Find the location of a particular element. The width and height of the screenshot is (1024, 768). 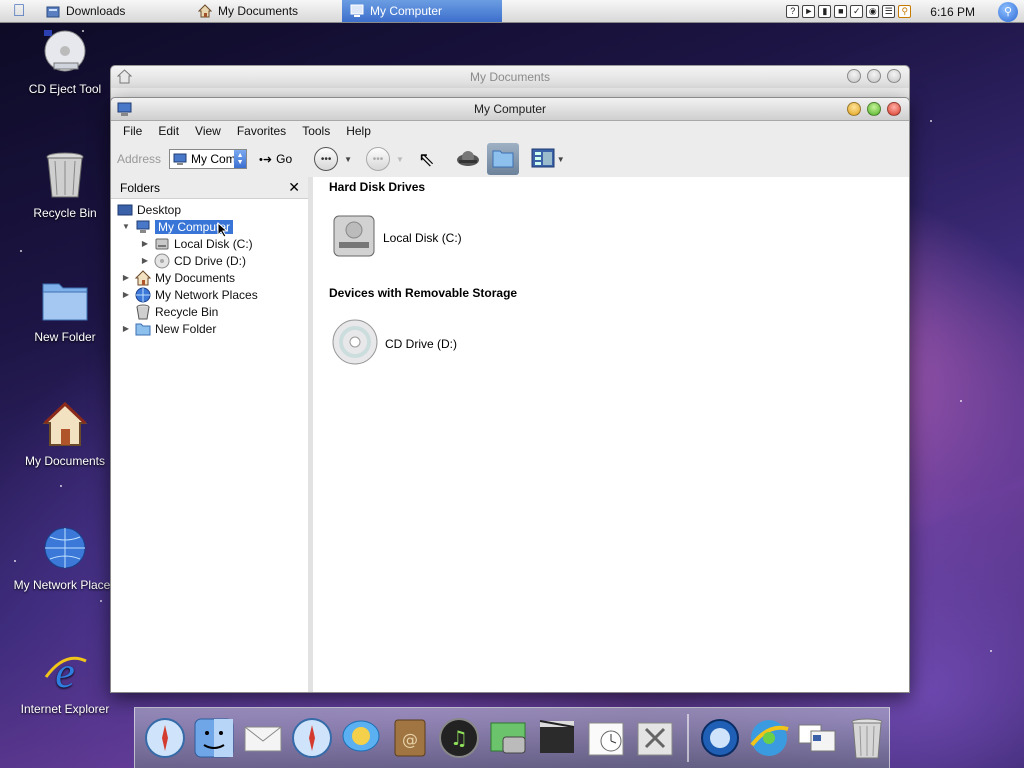

desktop-icon-my-documents: My Documents is located at coordinates (65, 433).